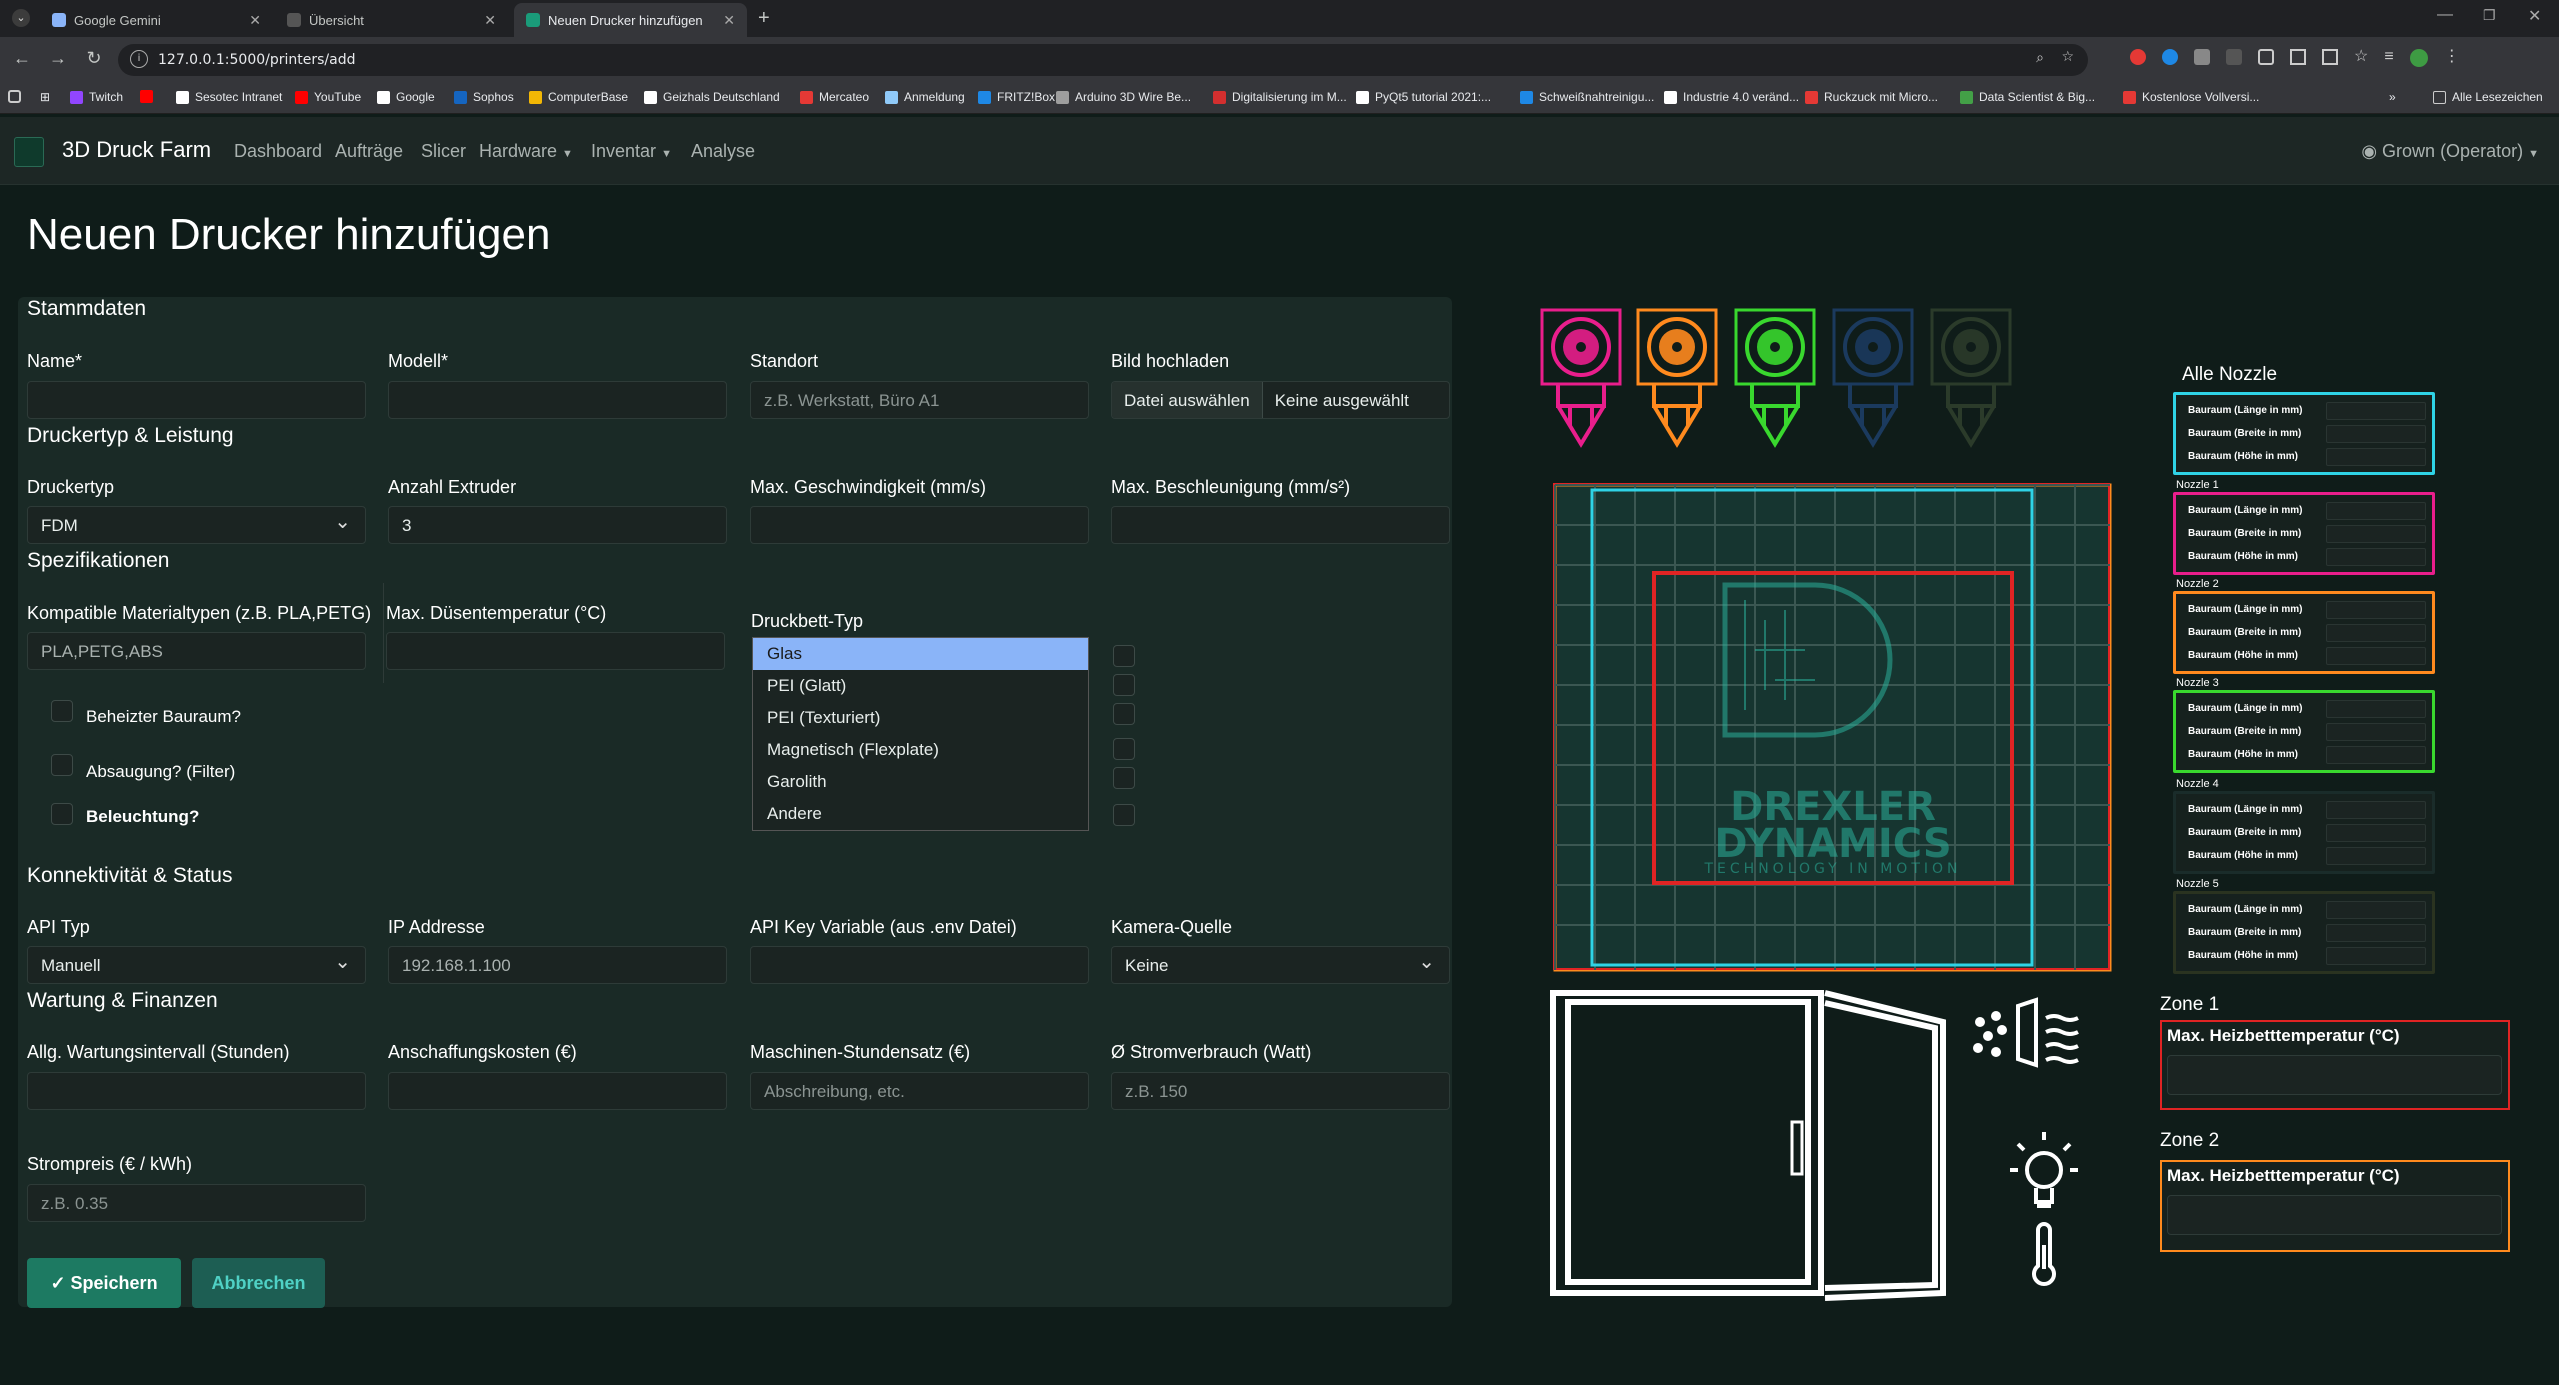  I want to click on bookmark-item: Geizhals Deutschland, so click(712, 97).